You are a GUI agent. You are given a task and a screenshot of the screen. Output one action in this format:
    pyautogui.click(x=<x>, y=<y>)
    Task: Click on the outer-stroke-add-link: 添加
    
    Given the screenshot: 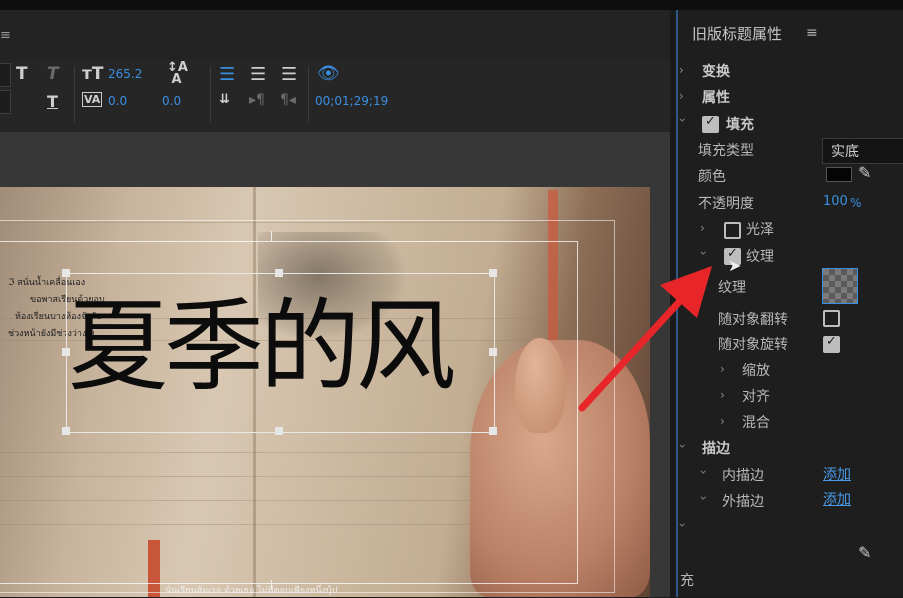 What is the action you would take?
    pyautogui.click(x=837, y=499)
    